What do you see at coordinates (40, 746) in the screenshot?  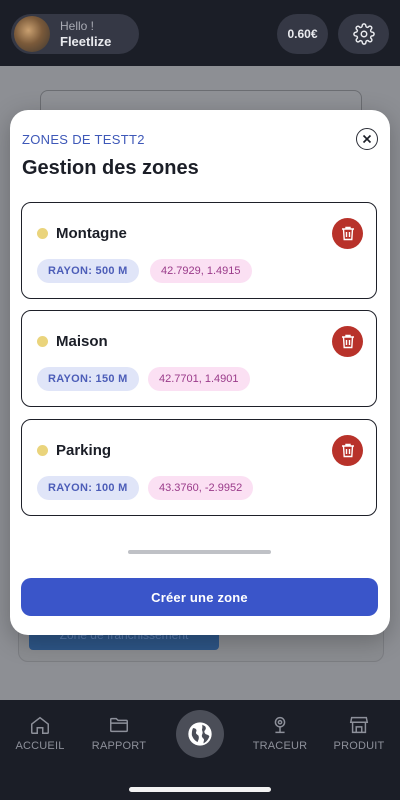 I see `nav-label: ACCUEIL` at bounding box center [40, 746].